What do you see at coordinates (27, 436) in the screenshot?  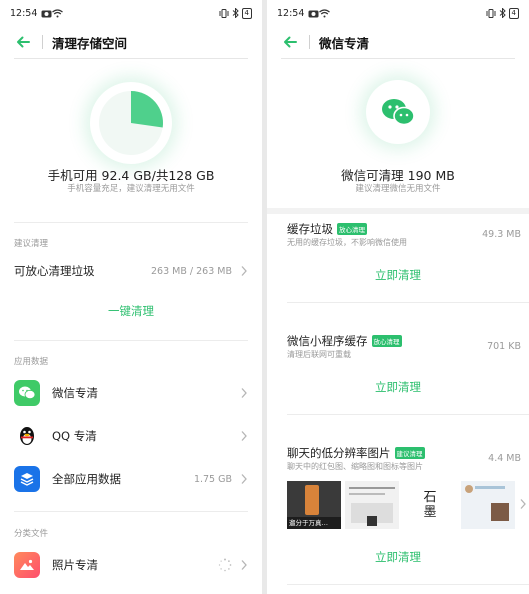 I see `qq-penguin-icon` at bounding box center [27, 436].